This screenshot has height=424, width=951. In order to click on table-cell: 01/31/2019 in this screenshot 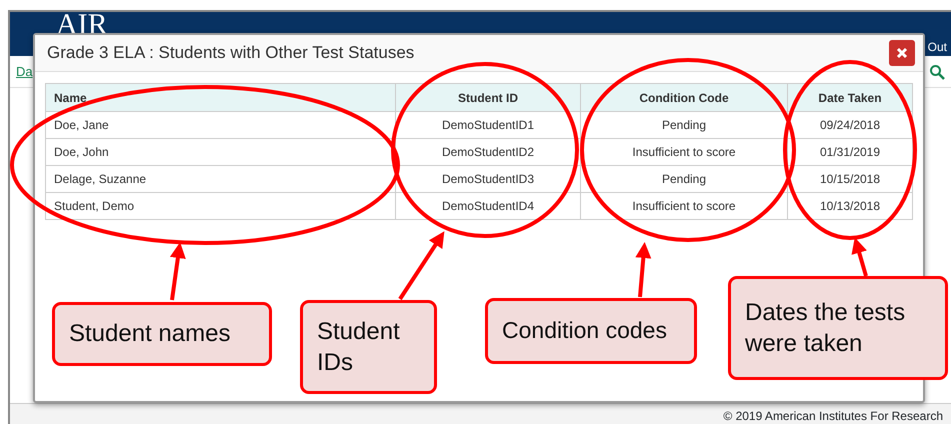, I will do `click(850, 152)`.